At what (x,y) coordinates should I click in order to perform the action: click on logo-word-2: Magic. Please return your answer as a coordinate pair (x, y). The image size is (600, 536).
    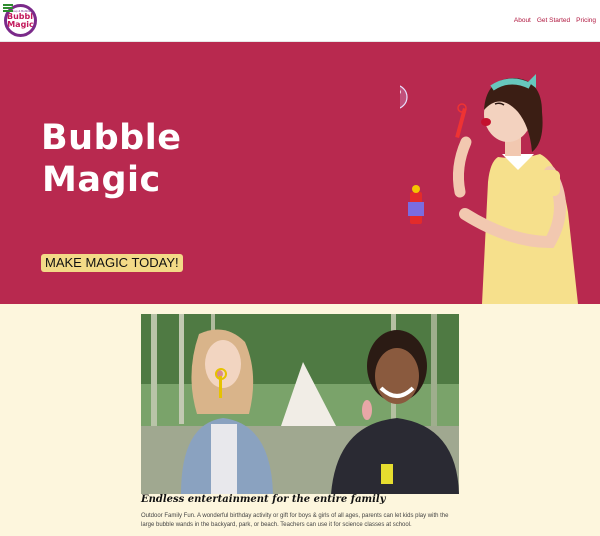
    Looking at the image, I should click on (20, 24).